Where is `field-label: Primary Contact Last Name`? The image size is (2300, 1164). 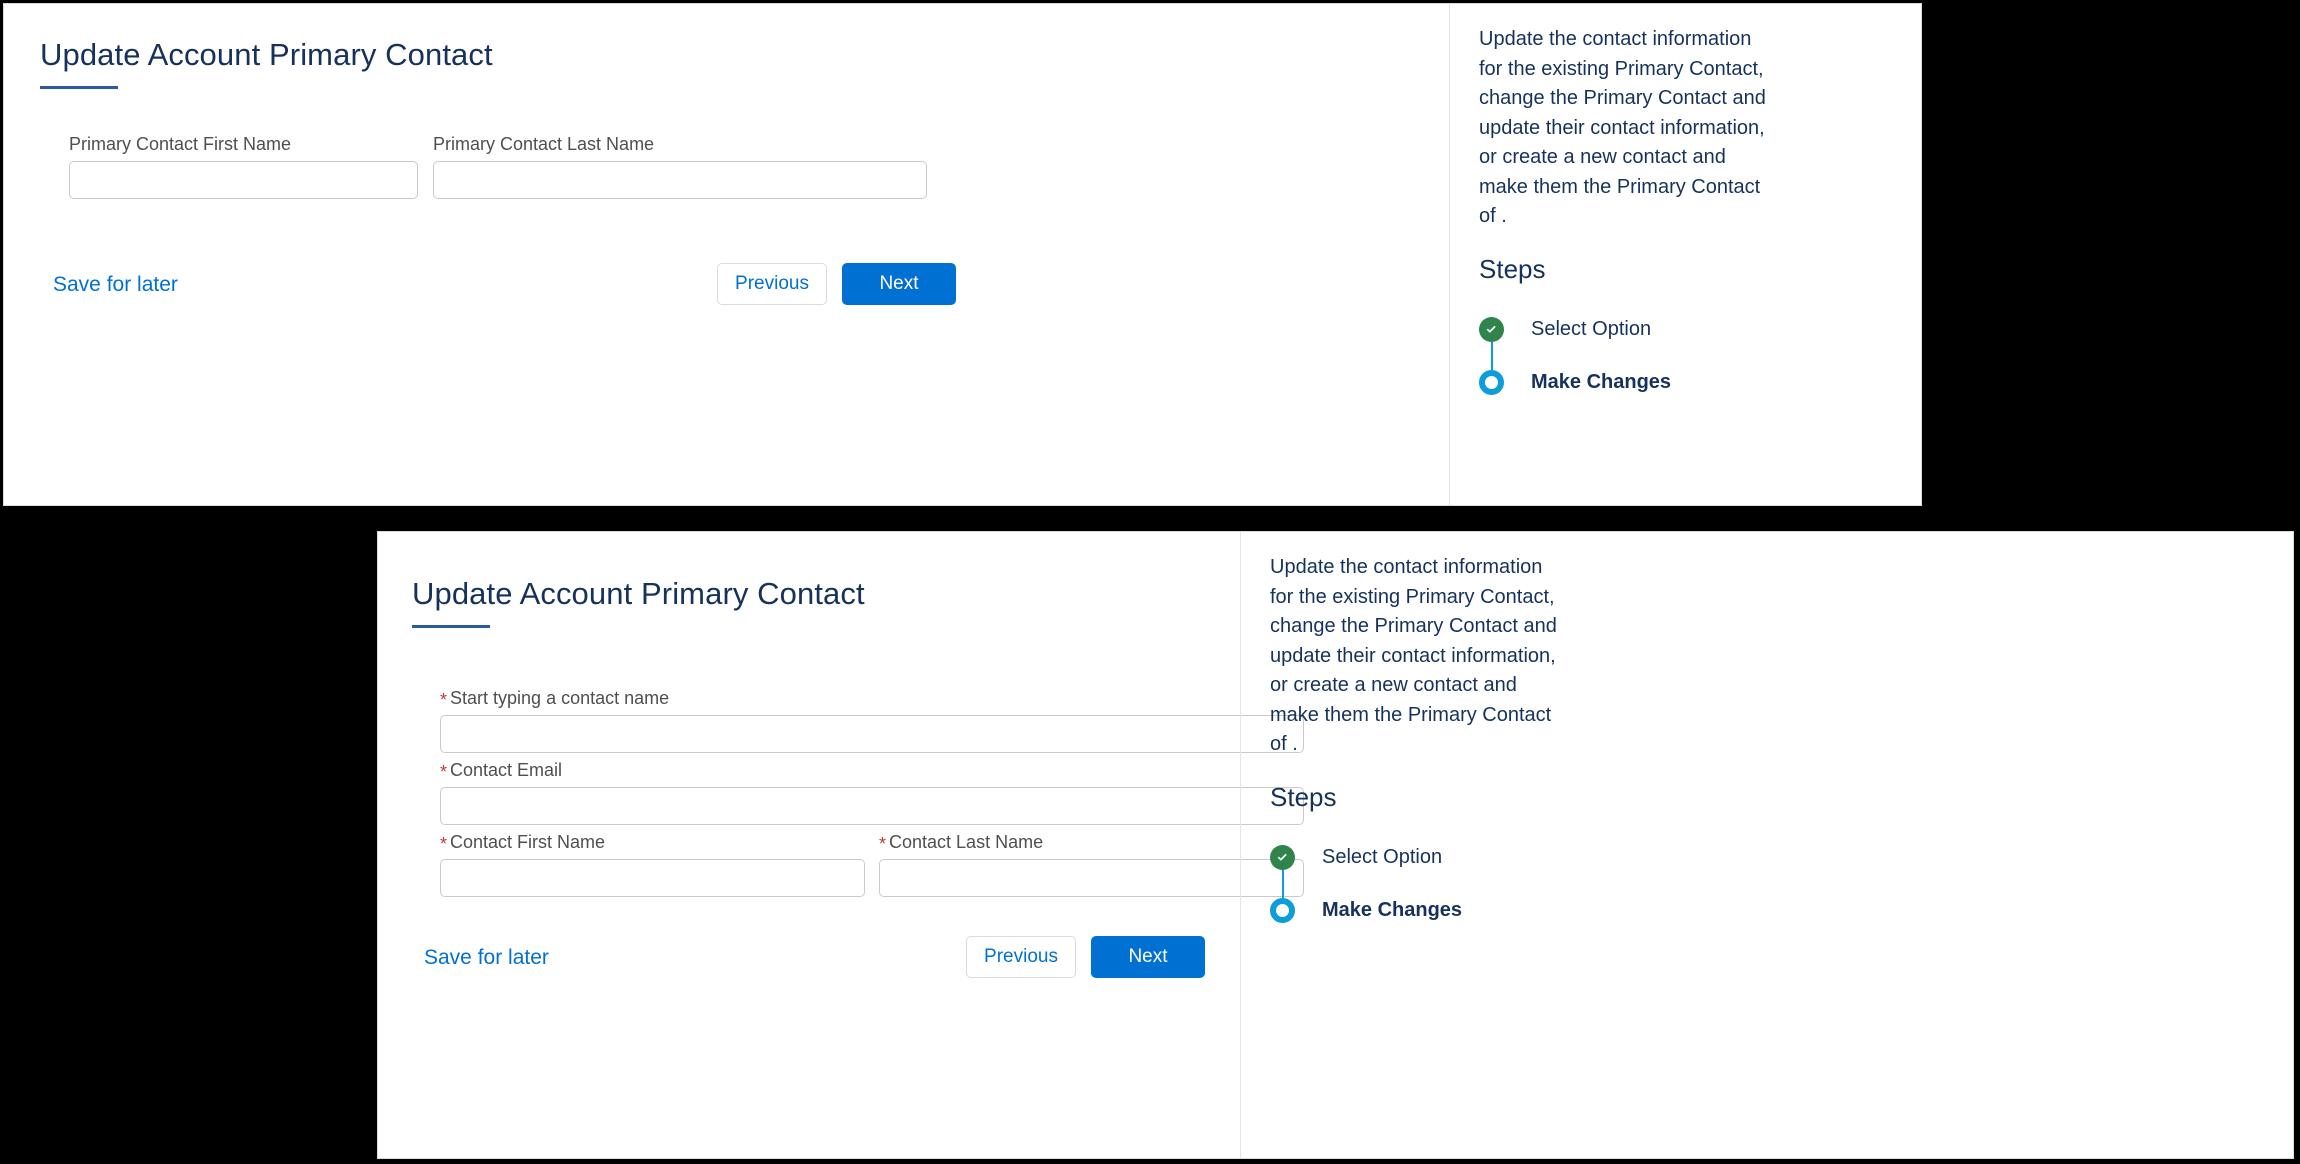
field-label: Primary Contact Last Name is located at coordinates (544, 144).